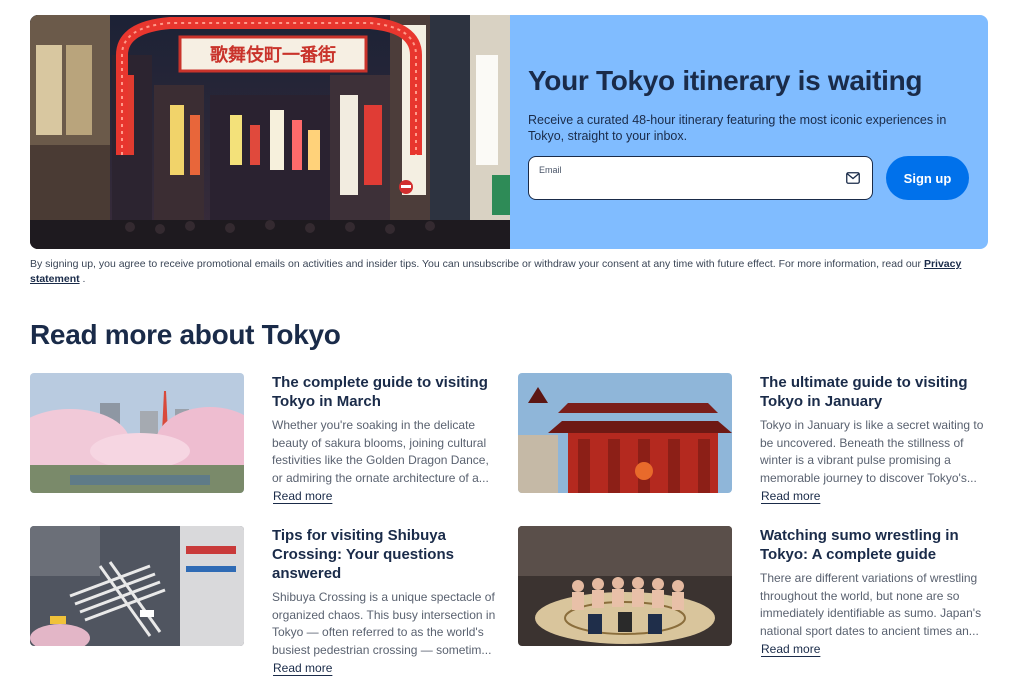 The width and height of the screenshot is (1024, 684). What do you see at coordinates (185, 334) in the screenshot?
I see `section-title: Read more about Tokyo` at bounding box center [185, 334].